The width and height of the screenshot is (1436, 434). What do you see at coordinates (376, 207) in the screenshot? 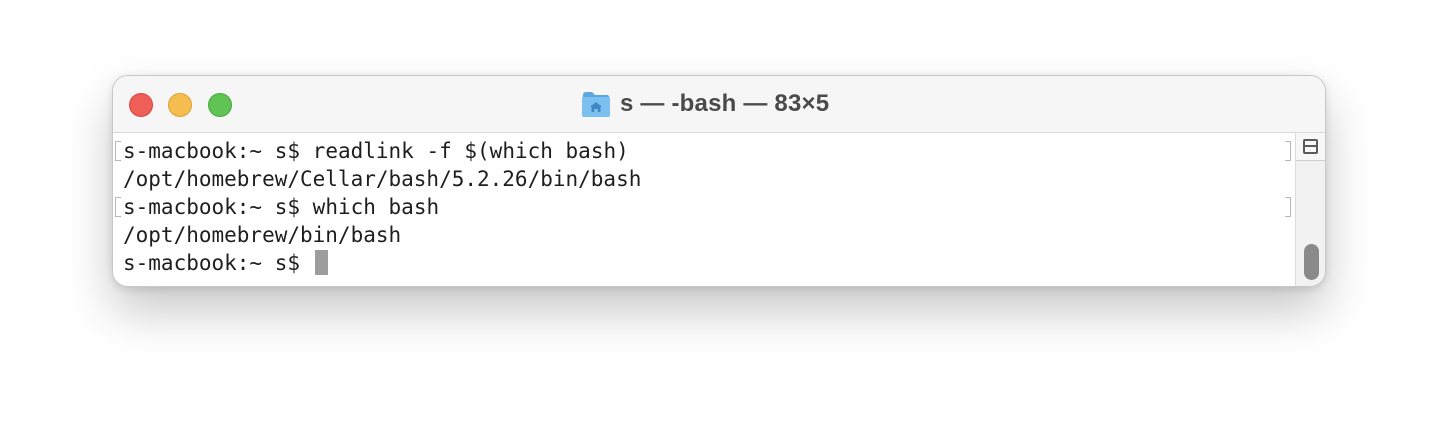
I see `command: which bash` at bounding box center [376, 207].